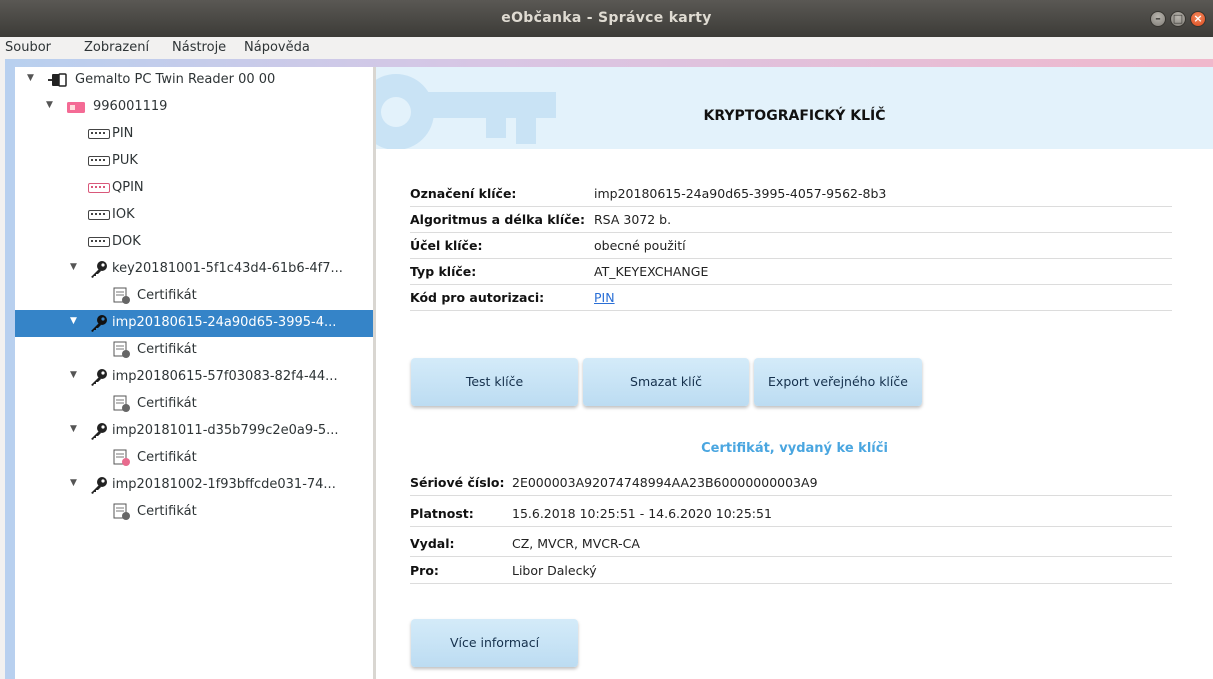  Describe the element at coordinates (838, 382) in the screenshot. I see `export-public-key-button: Export veřejného klíče` at that location.